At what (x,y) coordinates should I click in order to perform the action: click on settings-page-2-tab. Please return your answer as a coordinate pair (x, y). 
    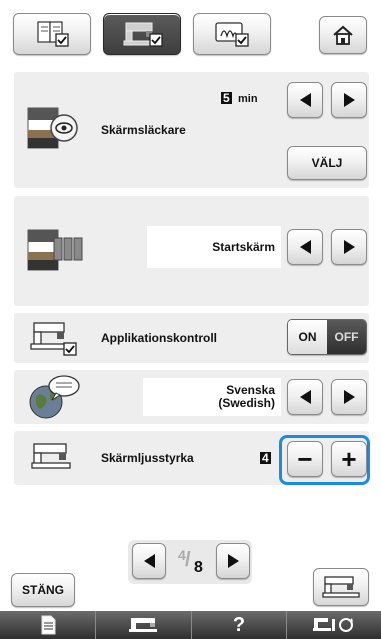
    Looking at the image, I should click on (142, 34).